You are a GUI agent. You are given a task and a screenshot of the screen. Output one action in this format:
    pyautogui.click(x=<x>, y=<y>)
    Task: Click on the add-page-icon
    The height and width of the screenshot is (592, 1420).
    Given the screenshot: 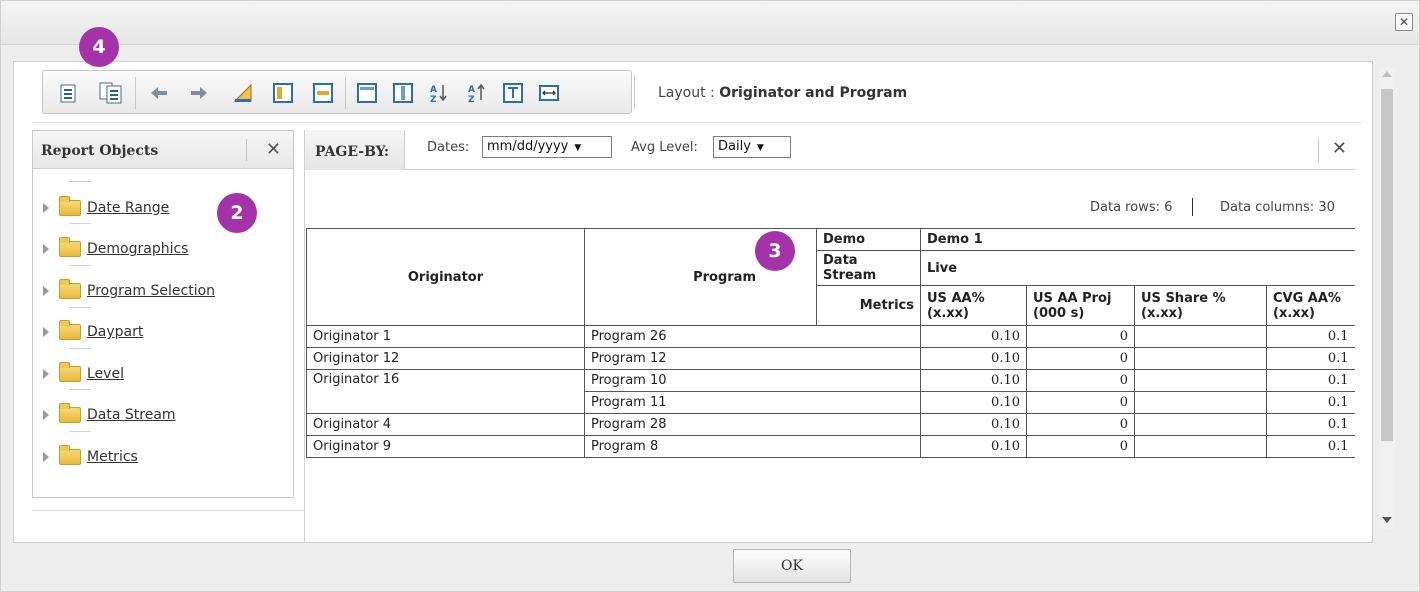 What is the action you would take?
    pyautogui.click(x=69, y=93)
    